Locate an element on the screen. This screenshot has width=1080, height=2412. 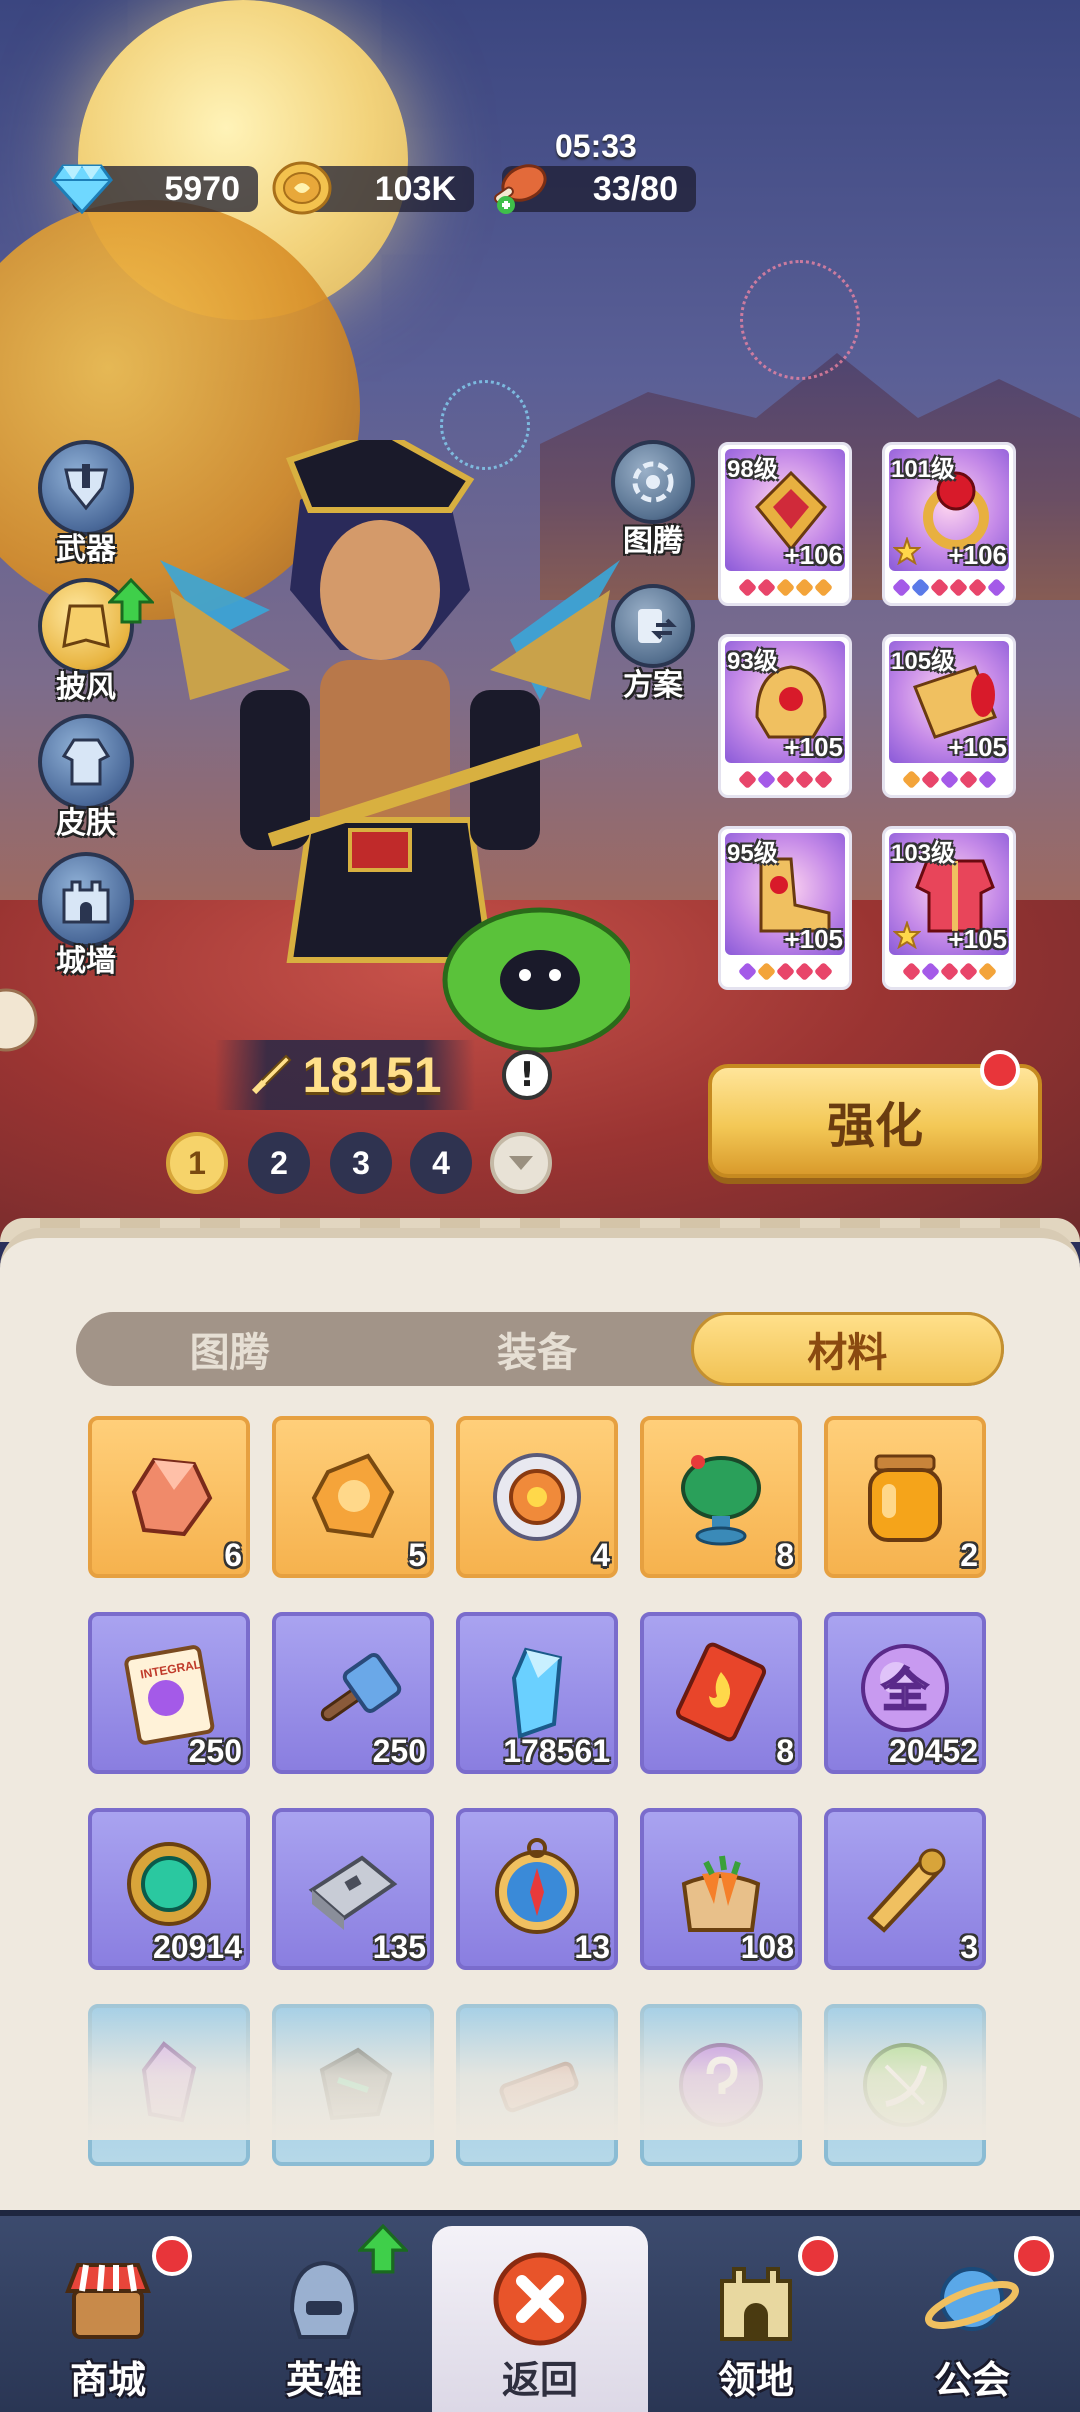
stamina-count: 33/80 is located at coordinates (635, 188).